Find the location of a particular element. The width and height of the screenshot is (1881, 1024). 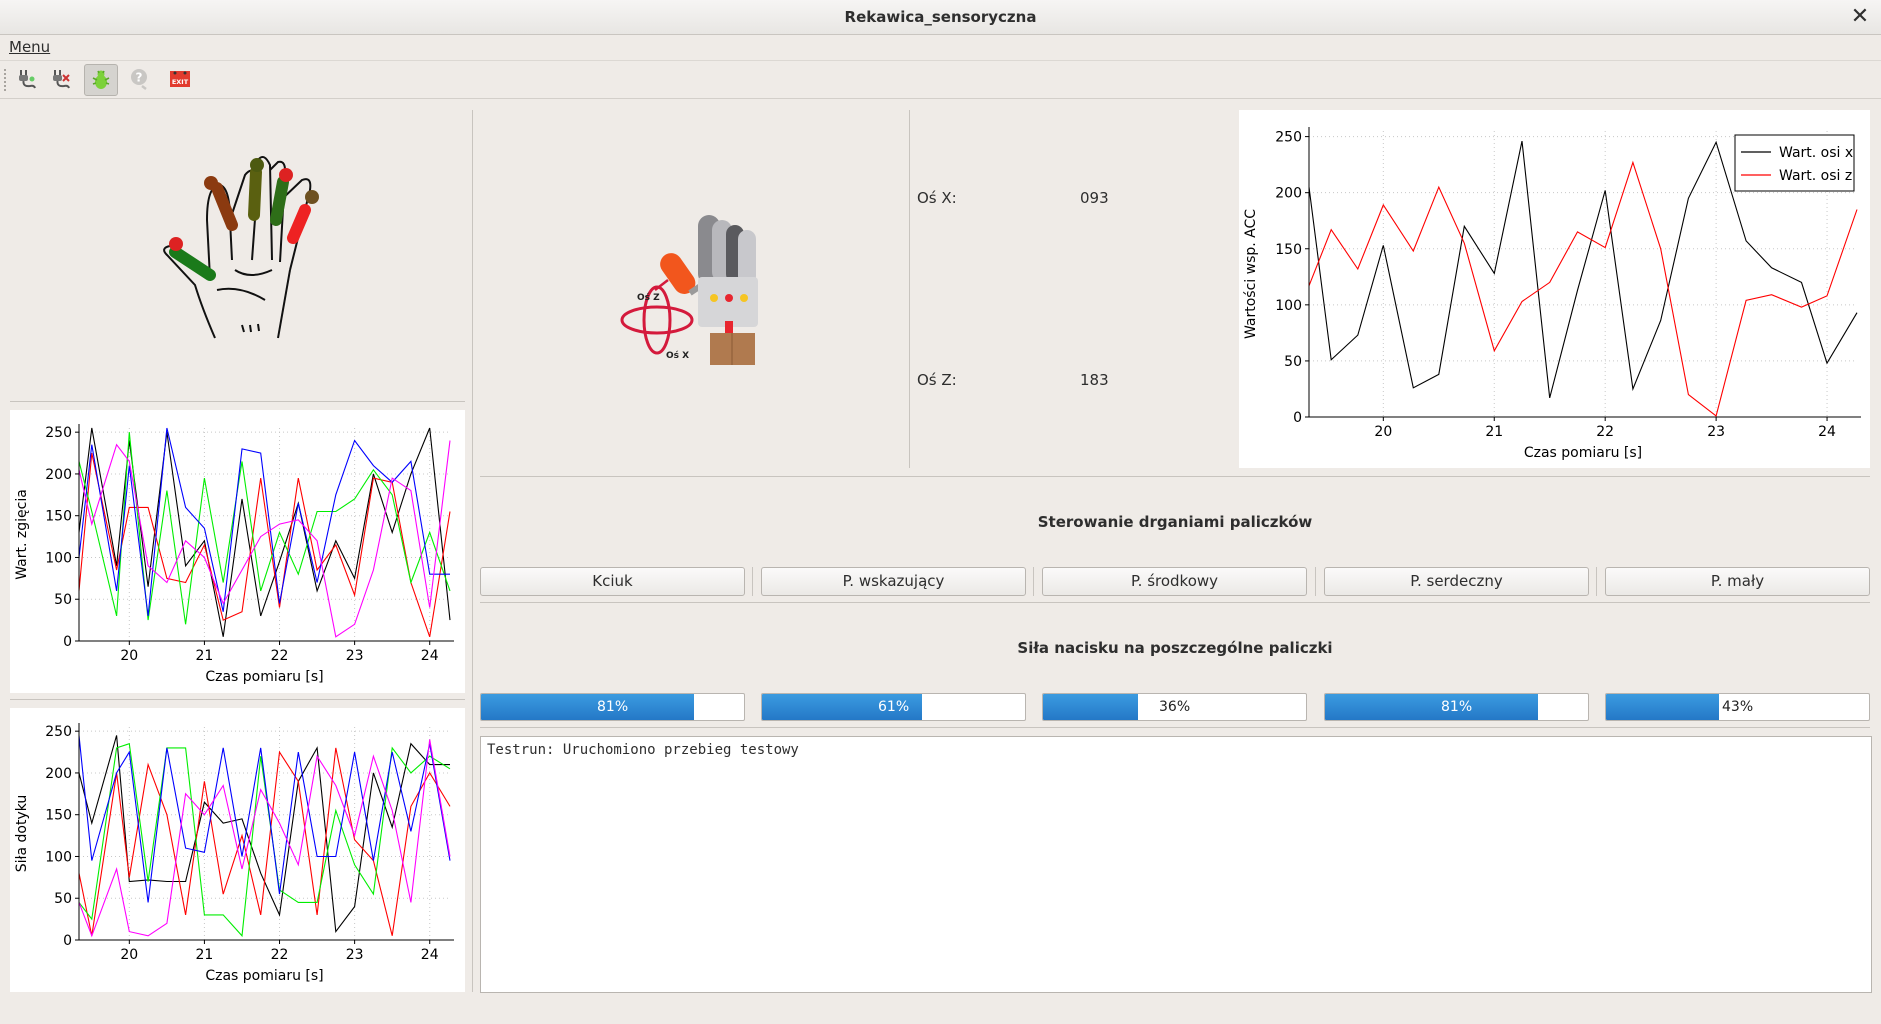

close-button: ✕ is located at coordinates (1860, 17).